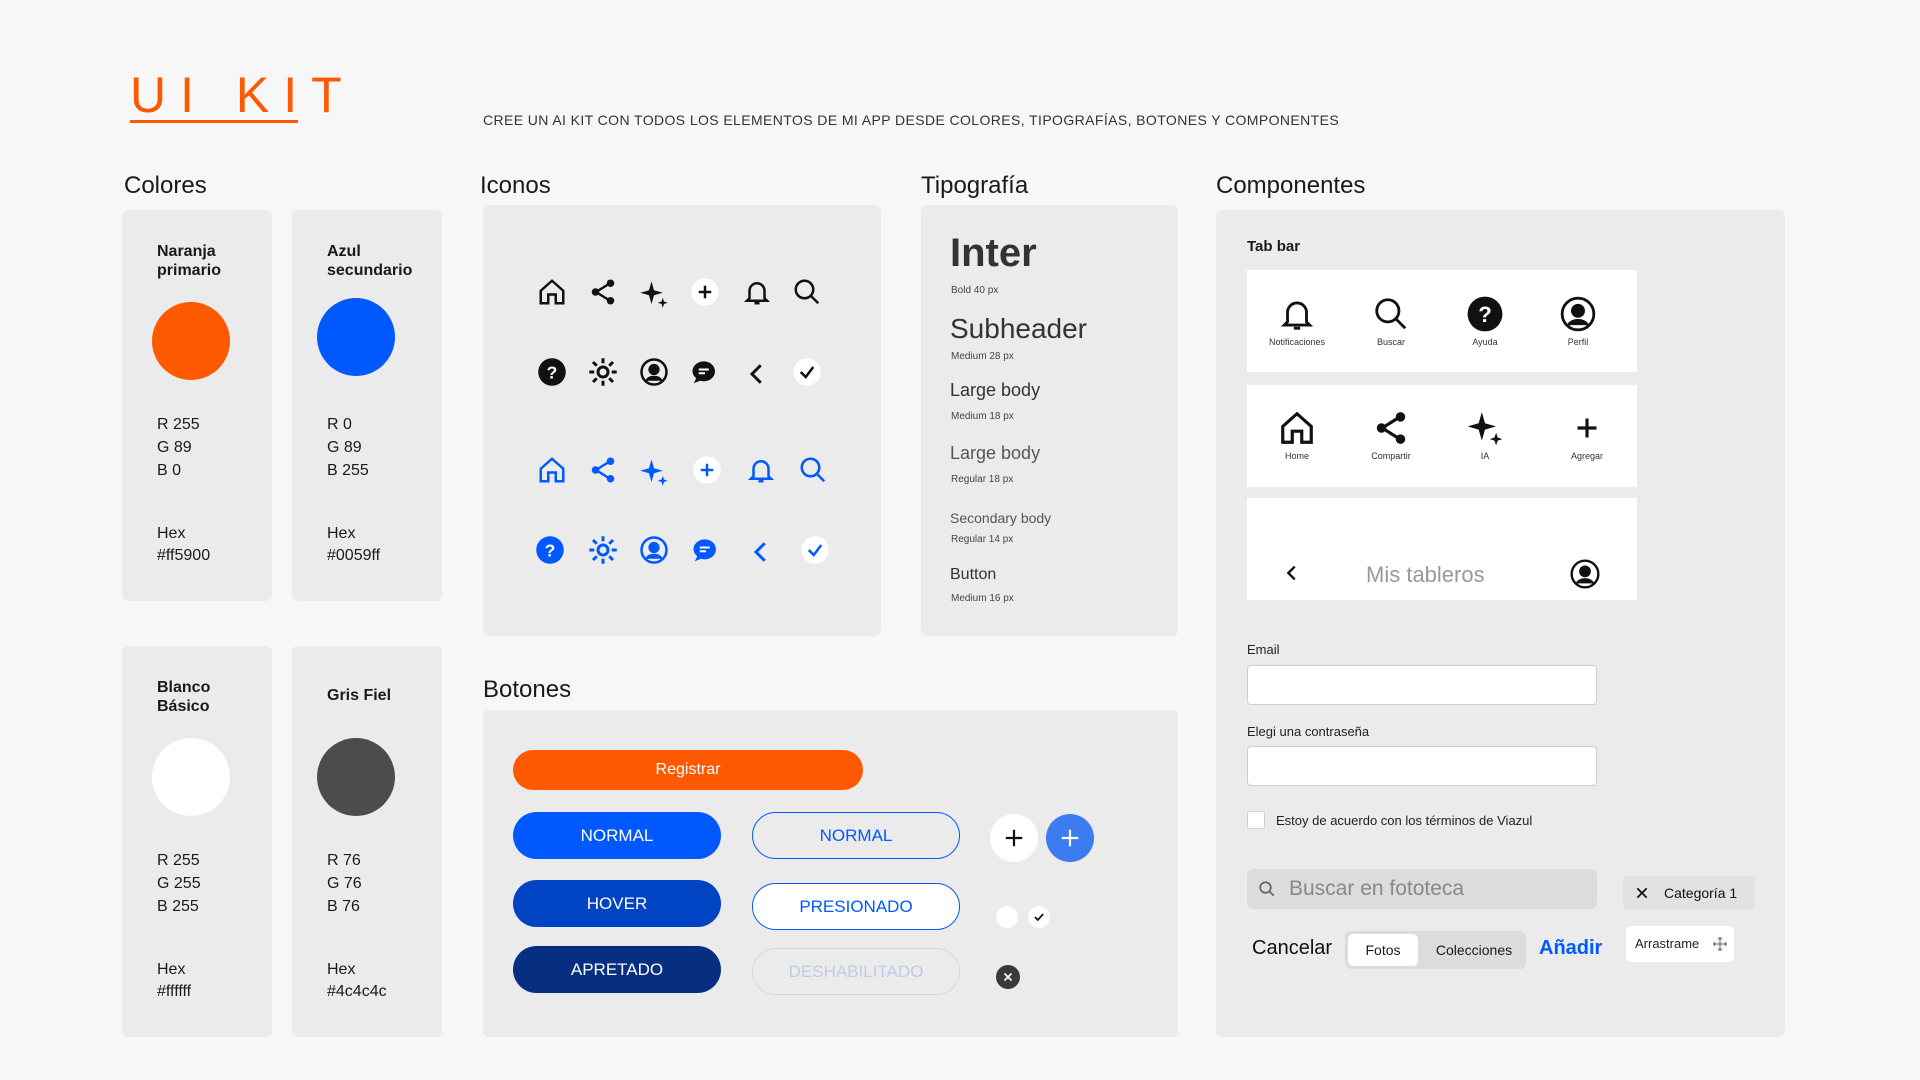  What do you see at coordinates (191, 341) in the screenshot?
I see `color-swatch` at bounding box center [191, 341].